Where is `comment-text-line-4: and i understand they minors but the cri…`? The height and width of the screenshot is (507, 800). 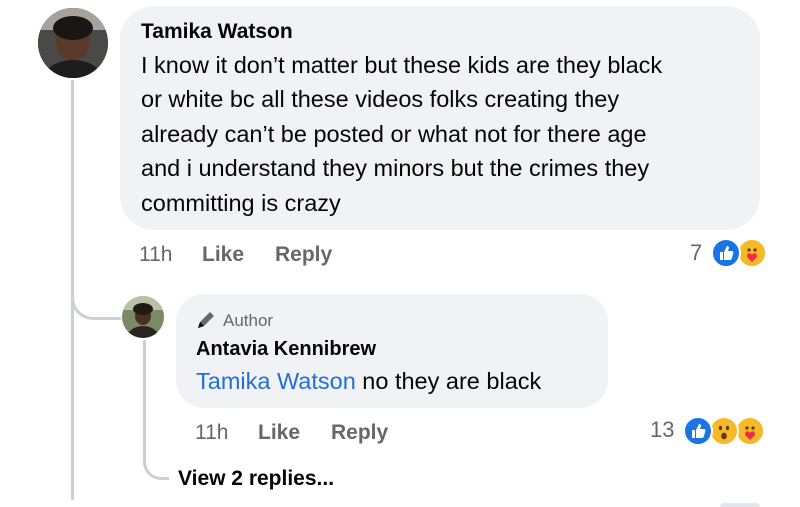 comment-text-line-4: and i understand they minors but the cri… is located at coordinates (395, 168).